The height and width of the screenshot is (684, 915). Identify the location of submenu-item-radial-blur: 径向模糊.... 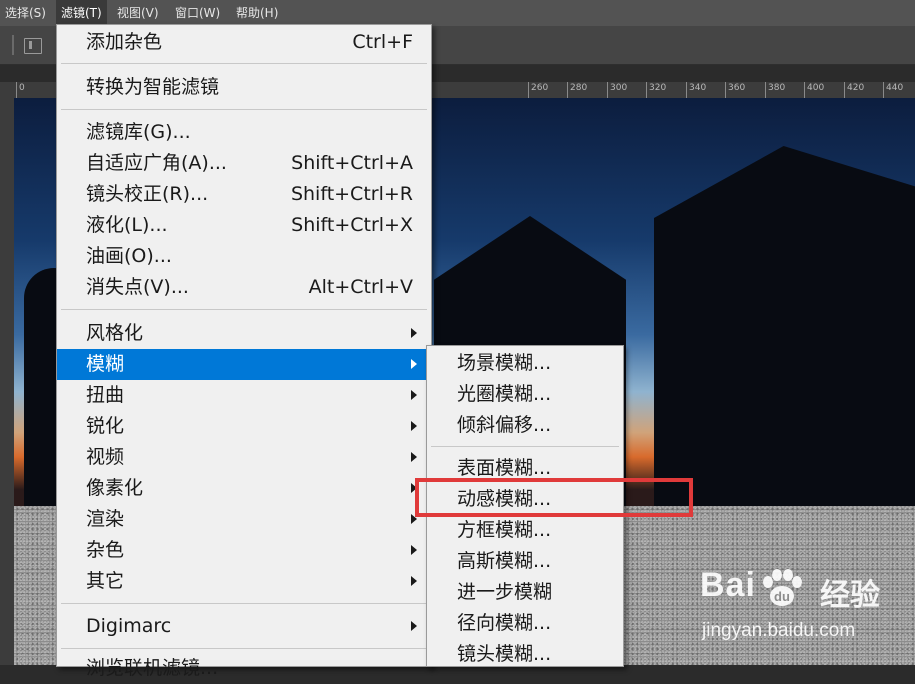
(525, 623).